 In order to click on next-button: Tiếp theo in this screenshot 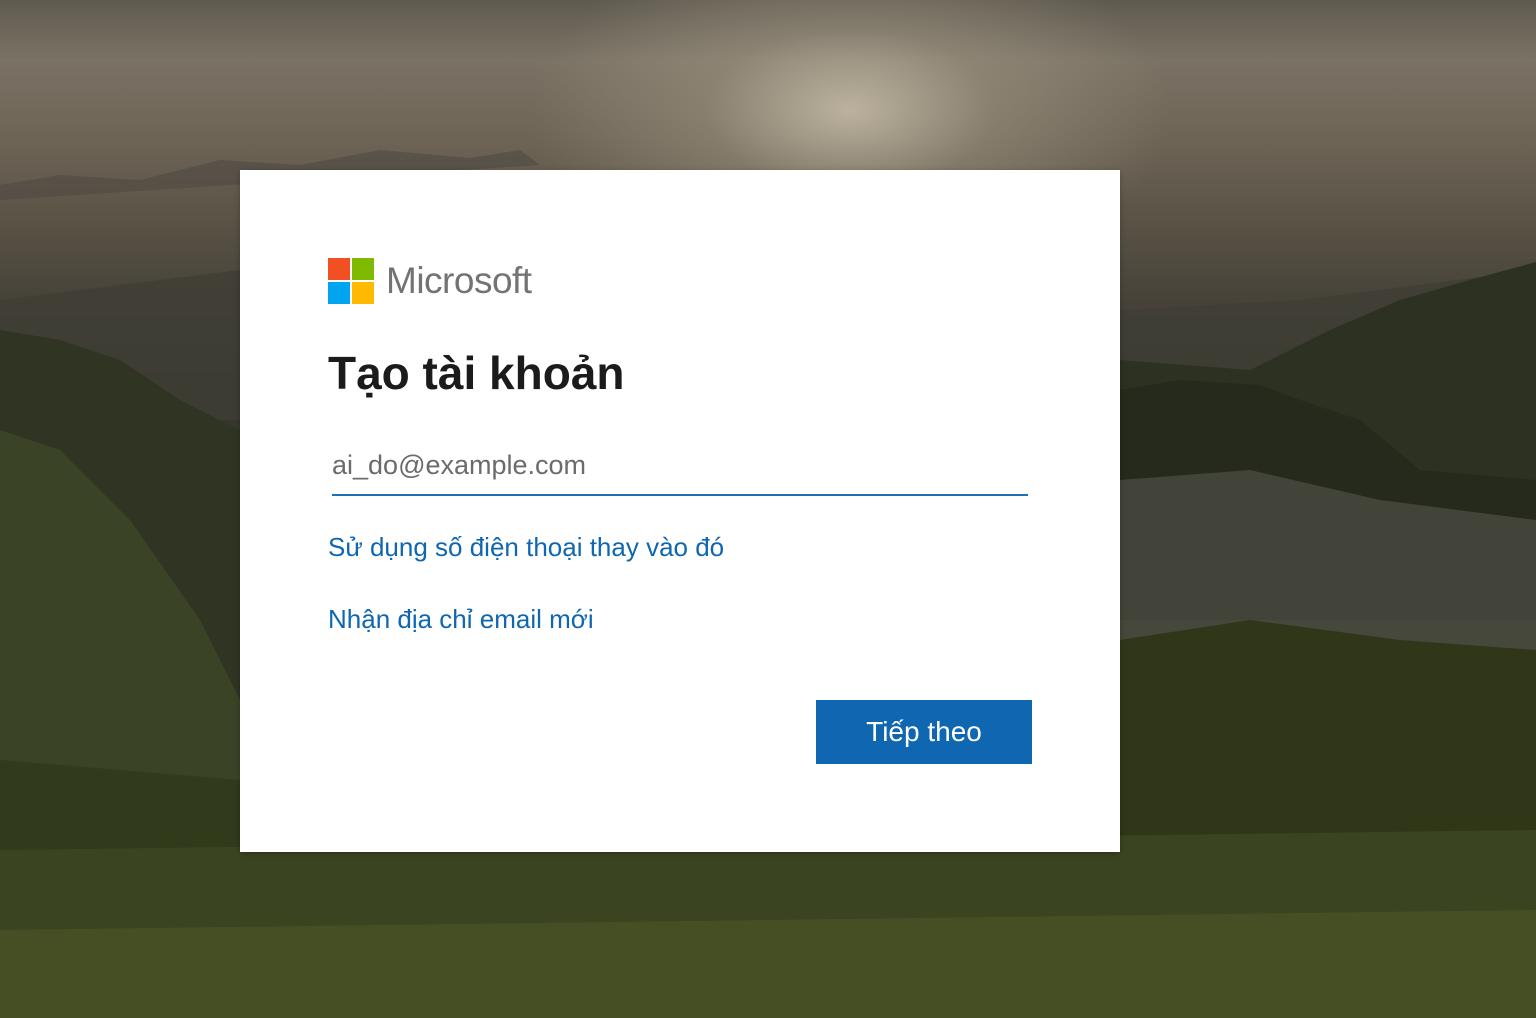, I will do `click(924, 732)`.